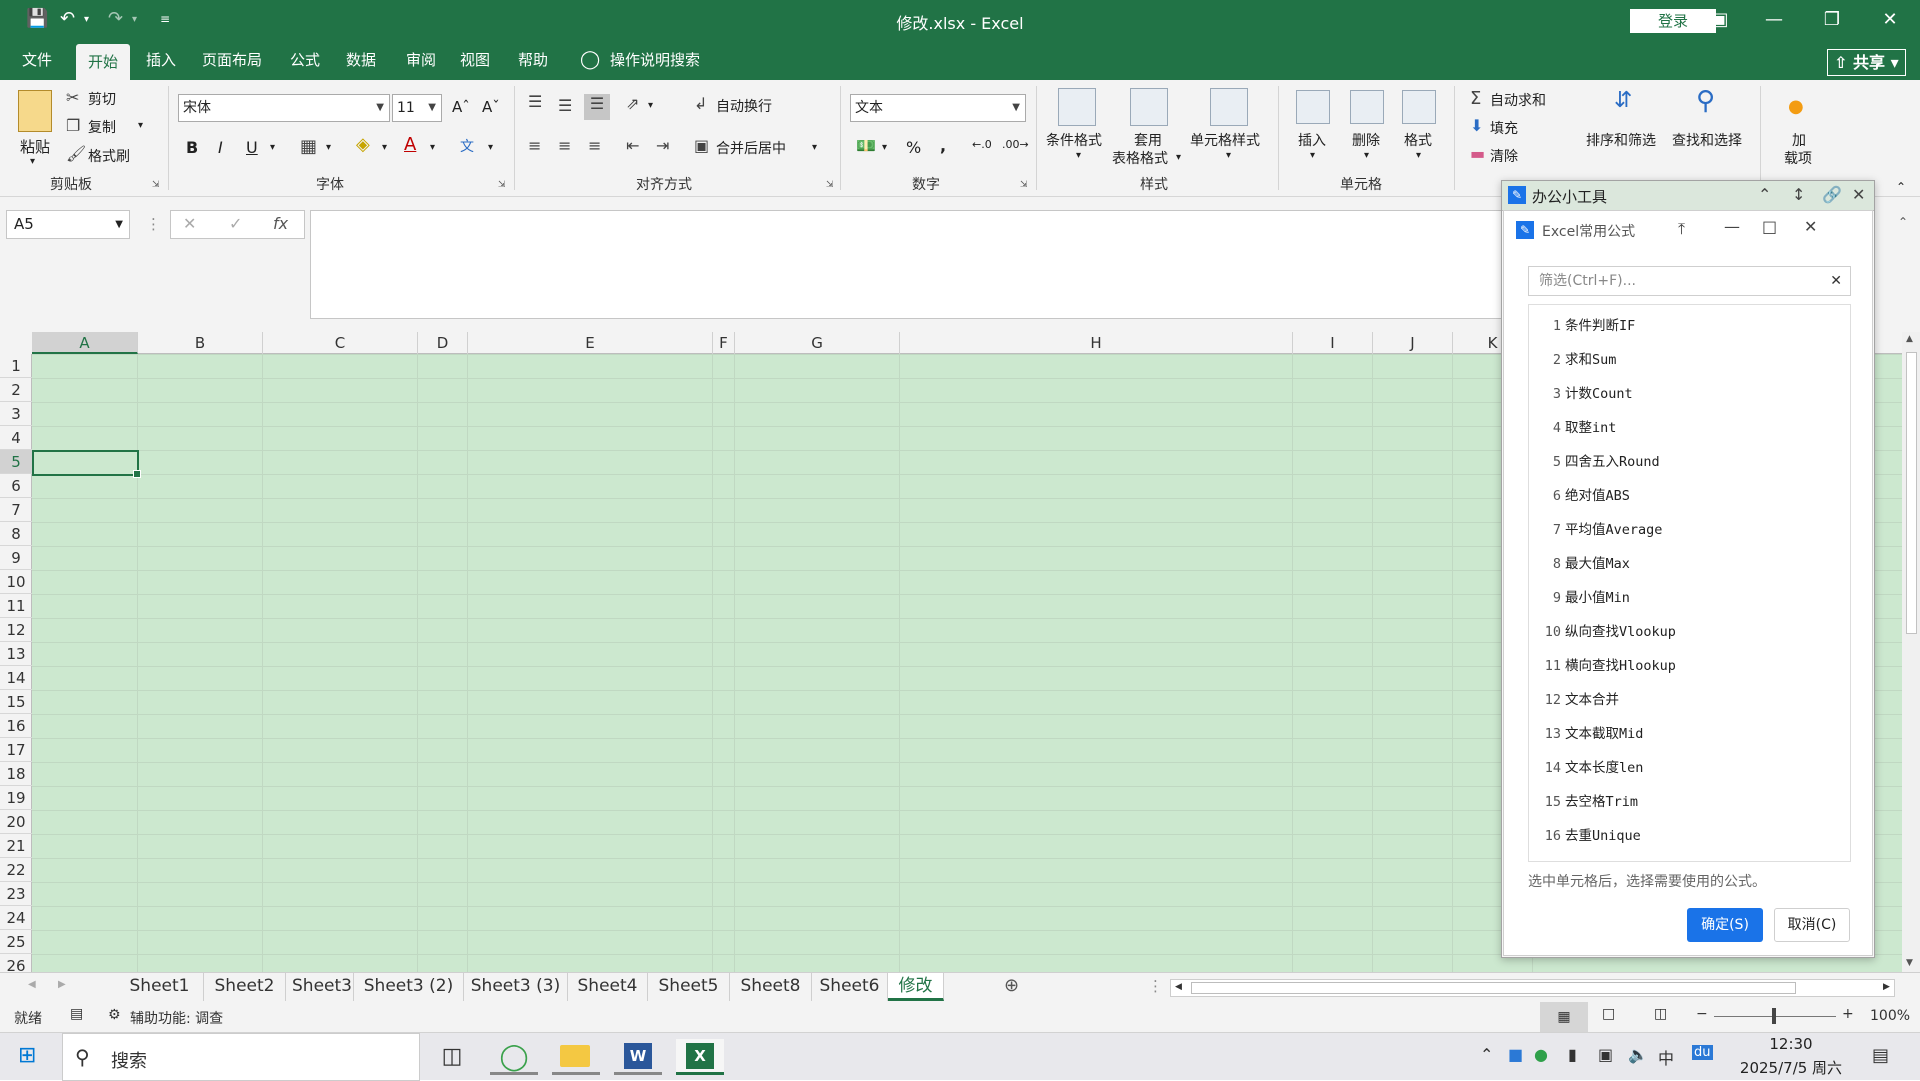 Image resolution: width=1920 pixels, height=1081 pixels. What do you see at coordinates (320, 987) in the screenshot?
I see `sheet-tab: Sheet3` at bounding box center [320, 987].